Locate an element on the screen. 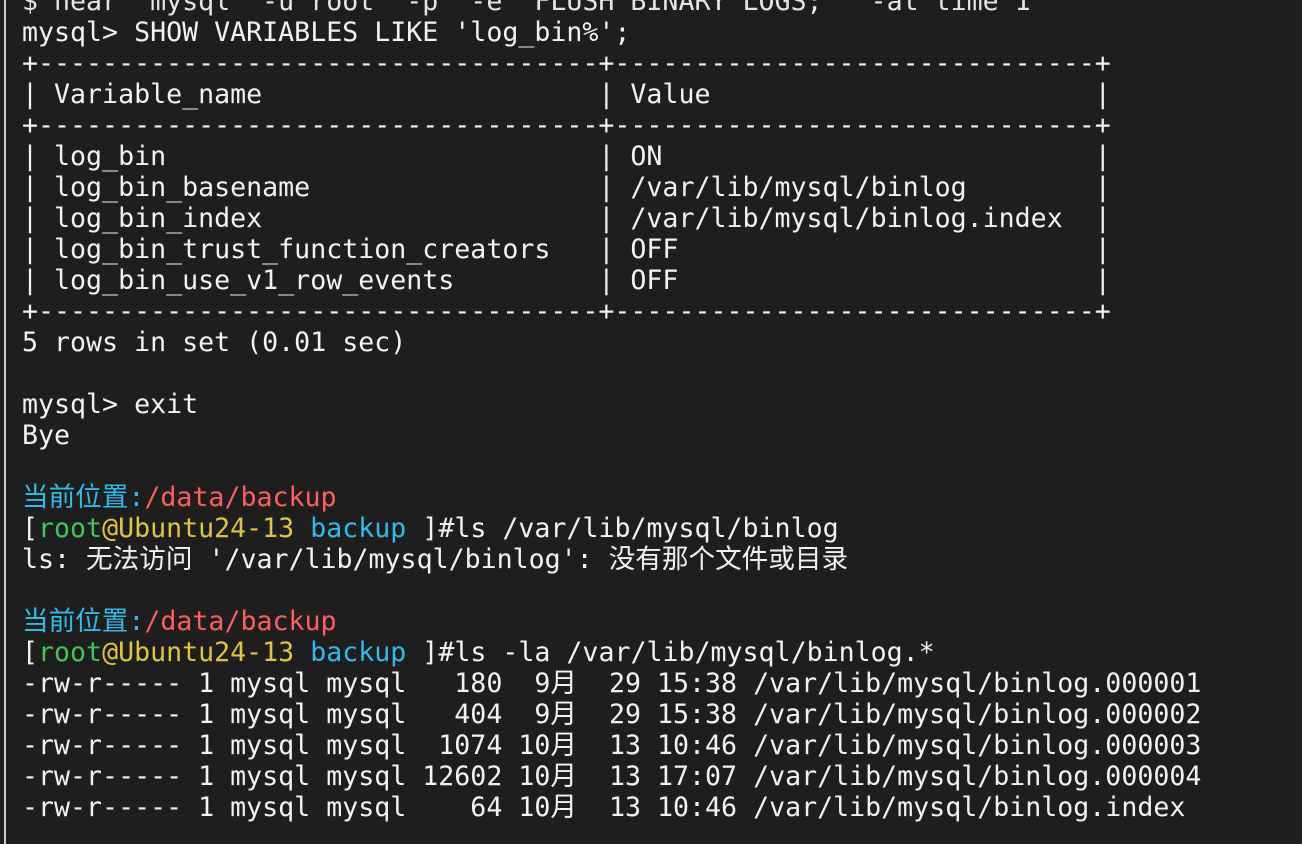 This screenshot has height=844, width=1302. left-border is located at coordinates (5, 422).